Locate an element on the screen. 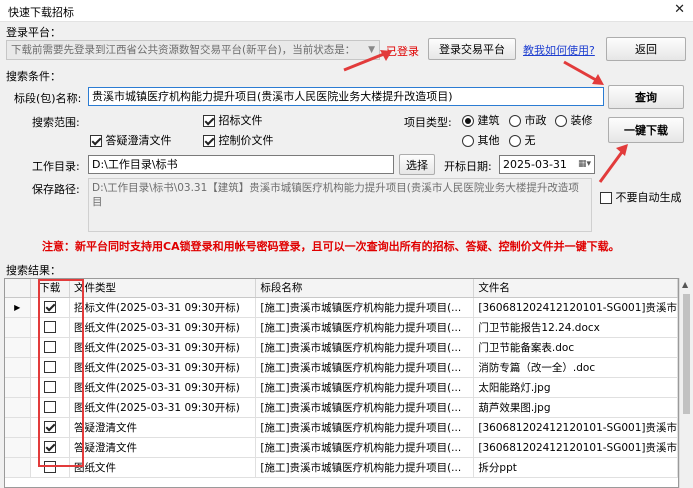 The width and height of the screenshot is (693, 488). back-button: 返回 is located at coordinates (646, 49).